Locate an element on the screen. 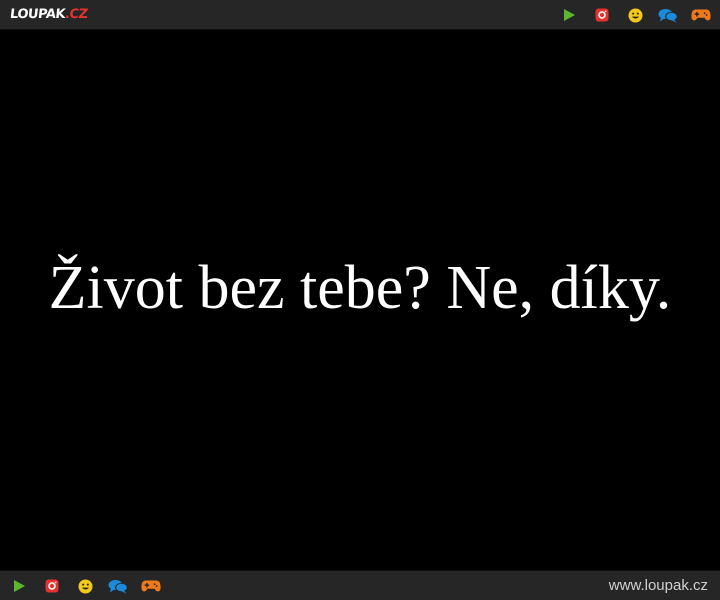  site-logo: LOUPAK.CZ is located at coordinates (48, 15).